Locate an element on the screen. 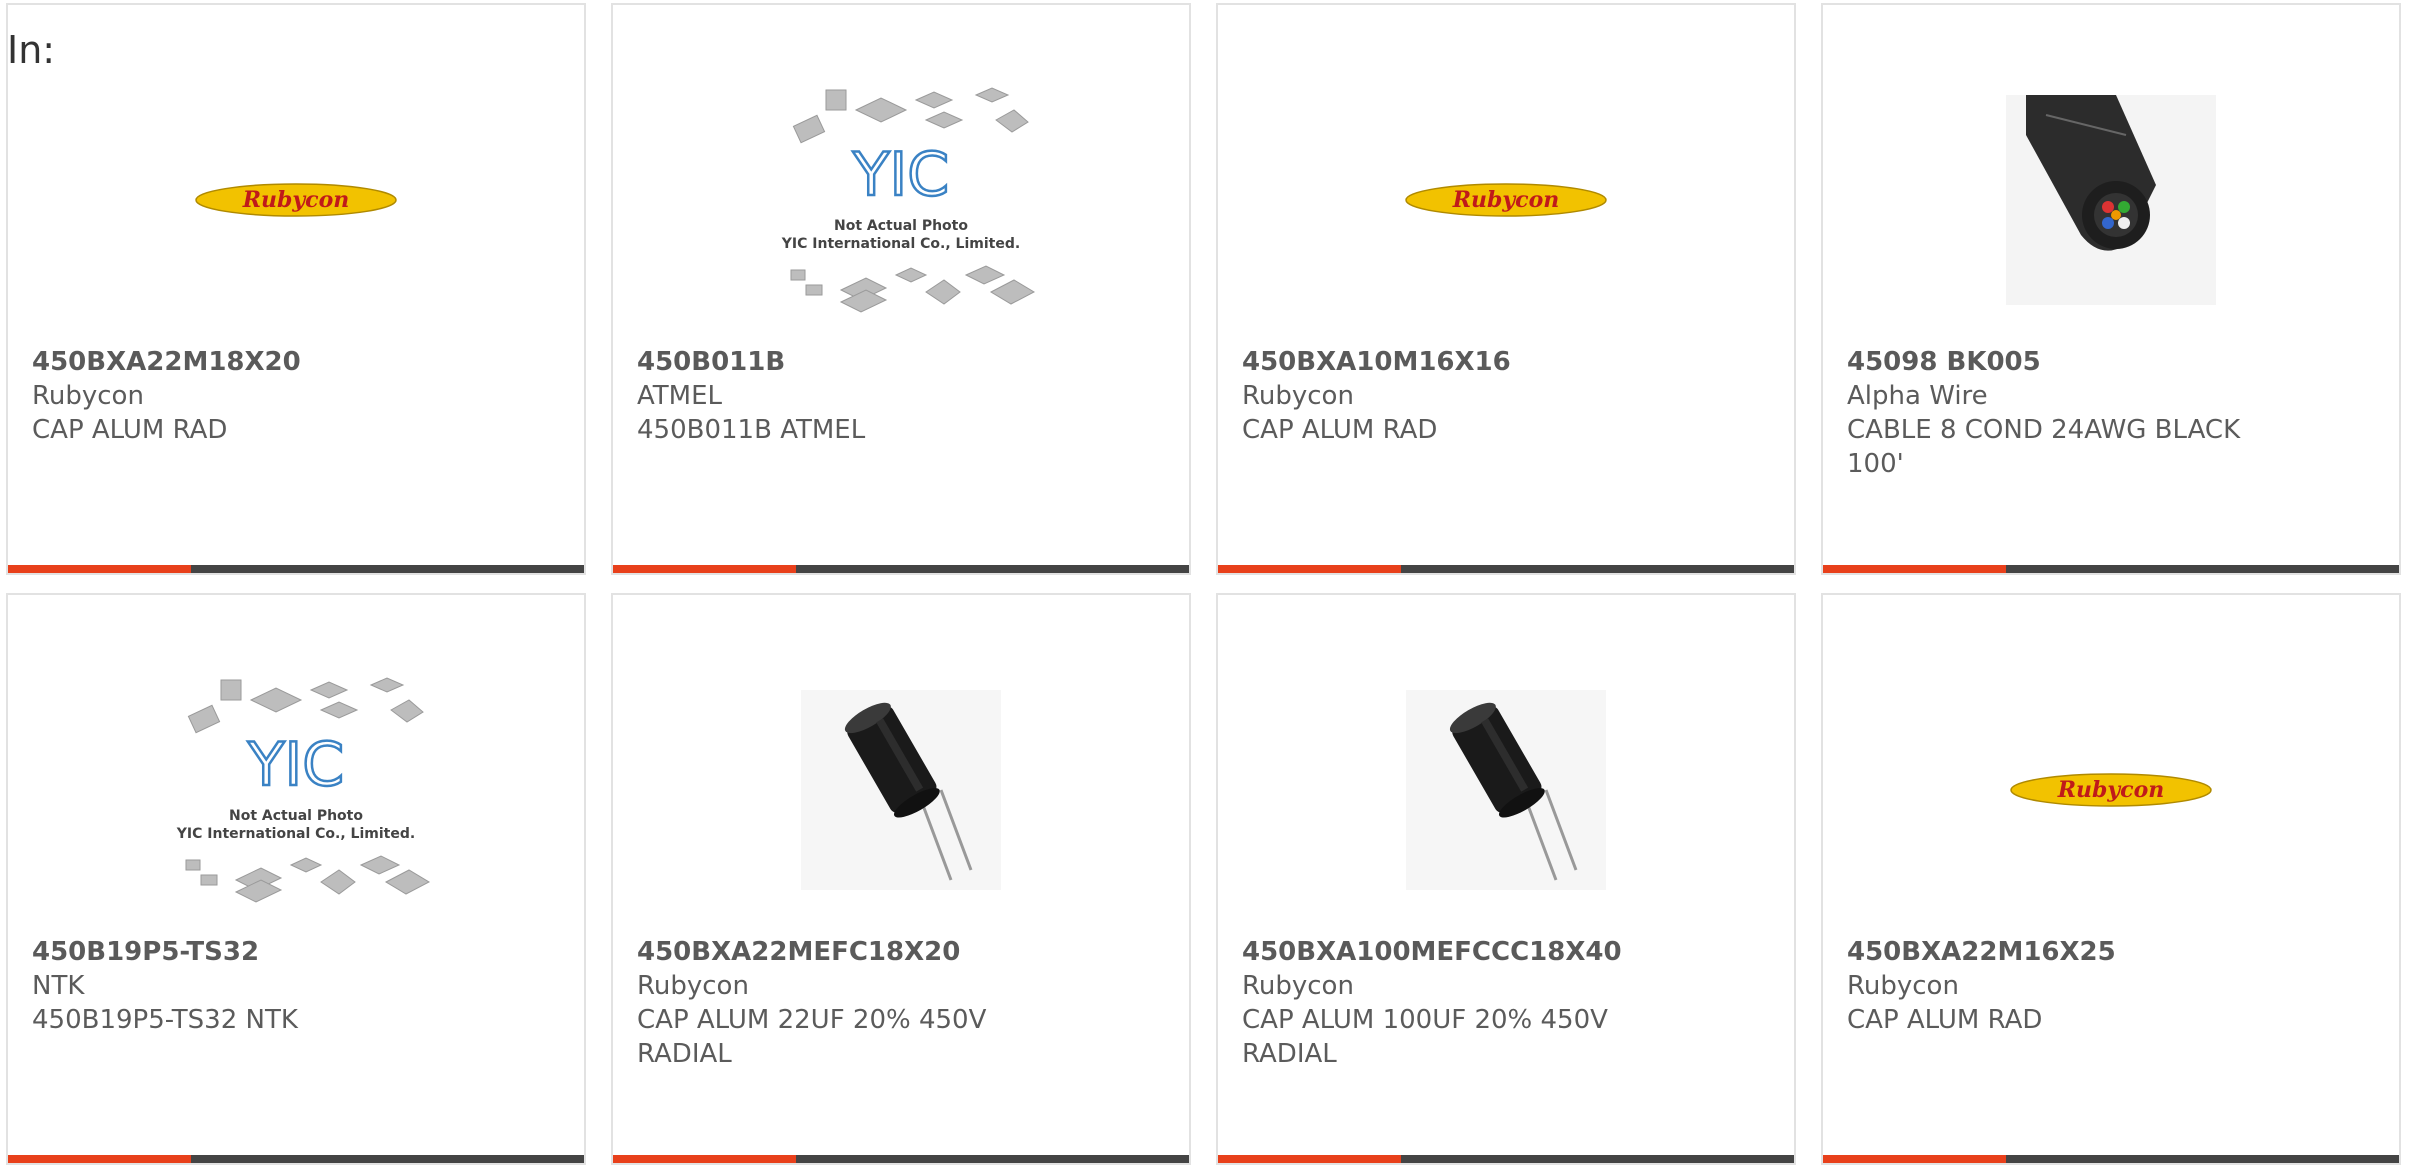 The width and height of the screenshot is (2410, 1165). part-number: 450BXA100MEFCCC18X40 is located at coordinates (1508, 952).